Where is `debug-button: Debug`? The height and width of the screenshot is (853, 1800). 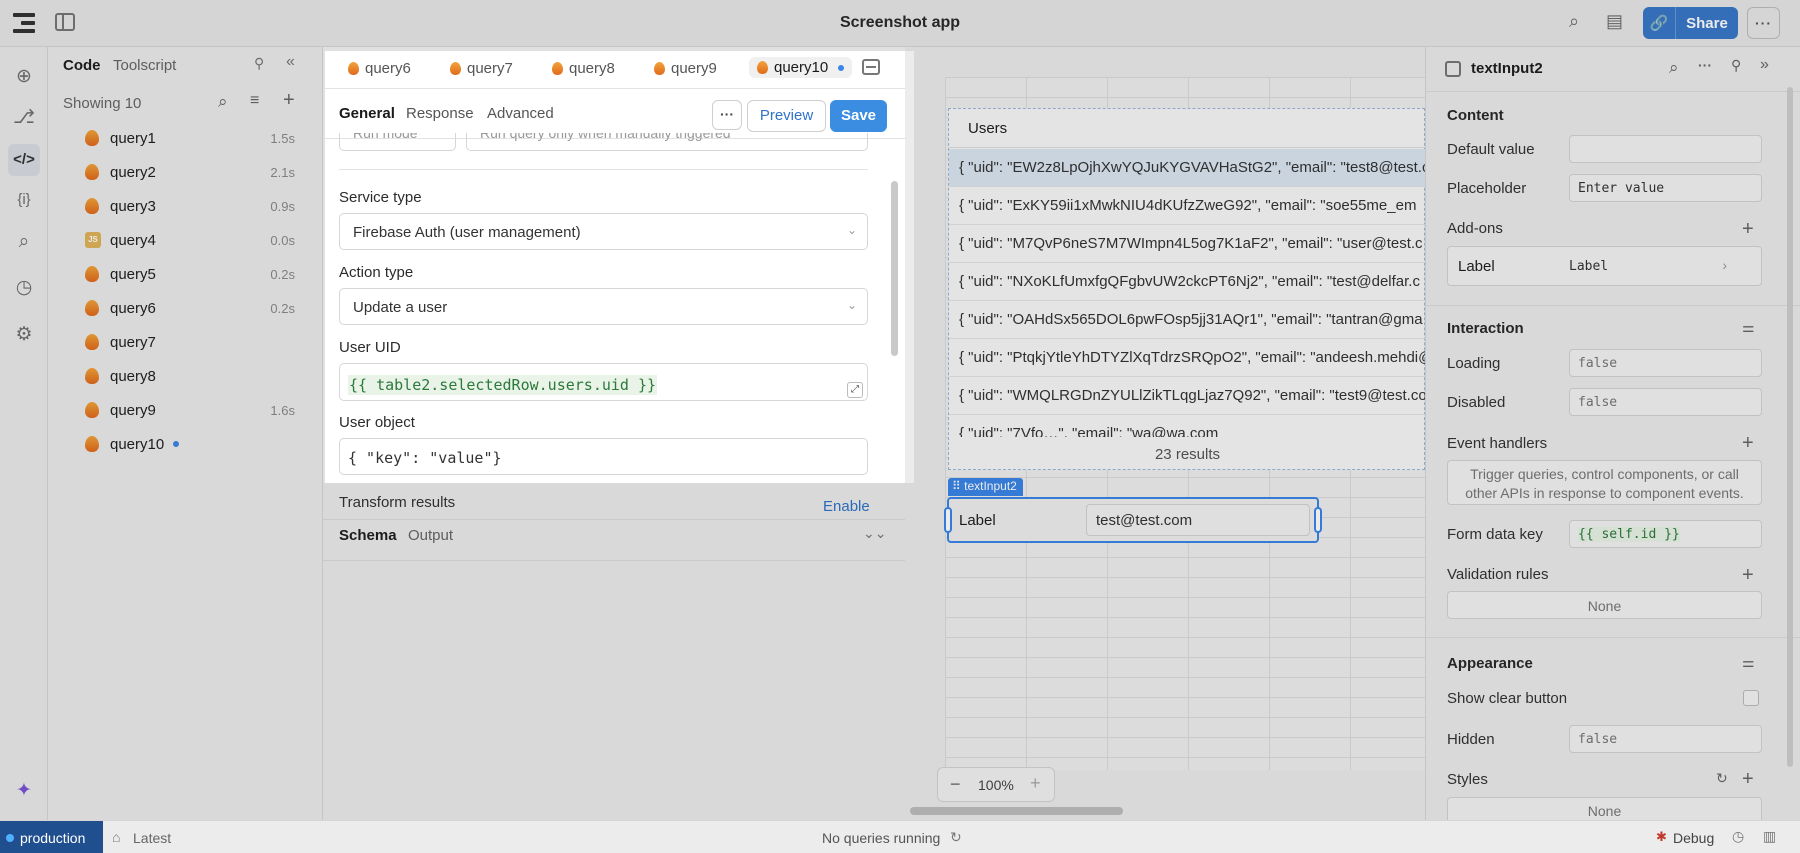 debug-button: Debug is located at coordinates (1693, 838).